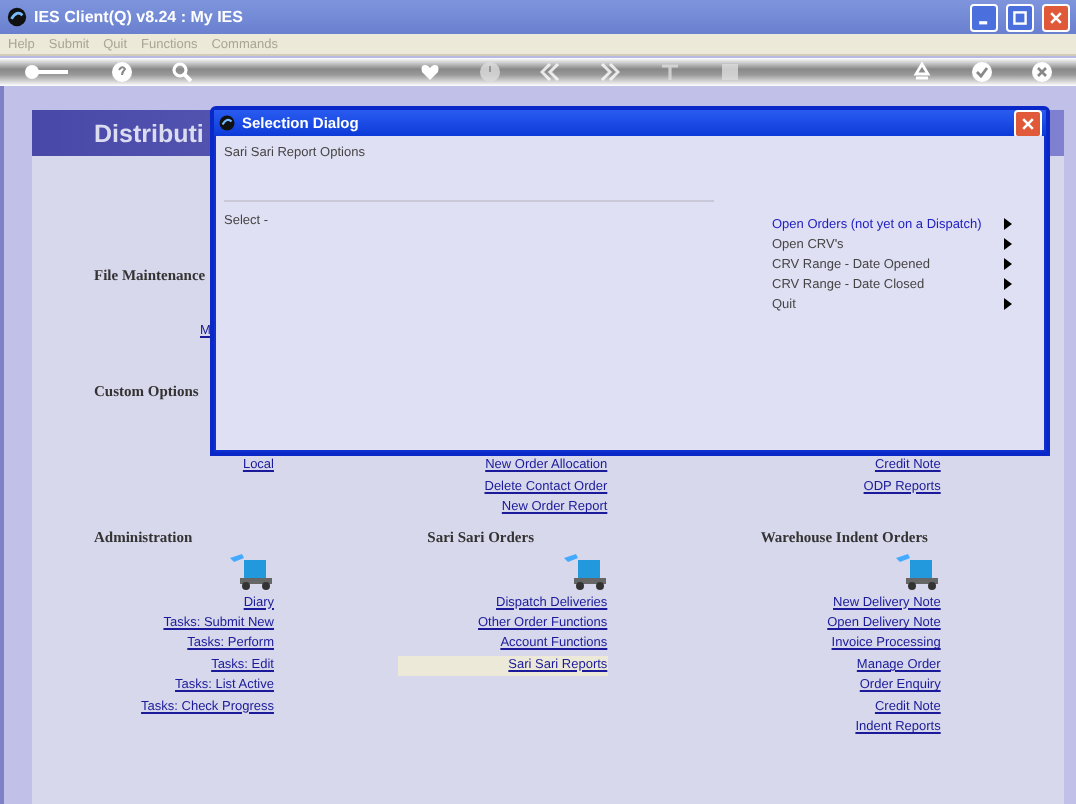 The height and width of the screenshot is (804, 1076). What do you see at coordinates (669, 72) in the screenshot?
I see `tool-icon` at bounding box center [669, 72].